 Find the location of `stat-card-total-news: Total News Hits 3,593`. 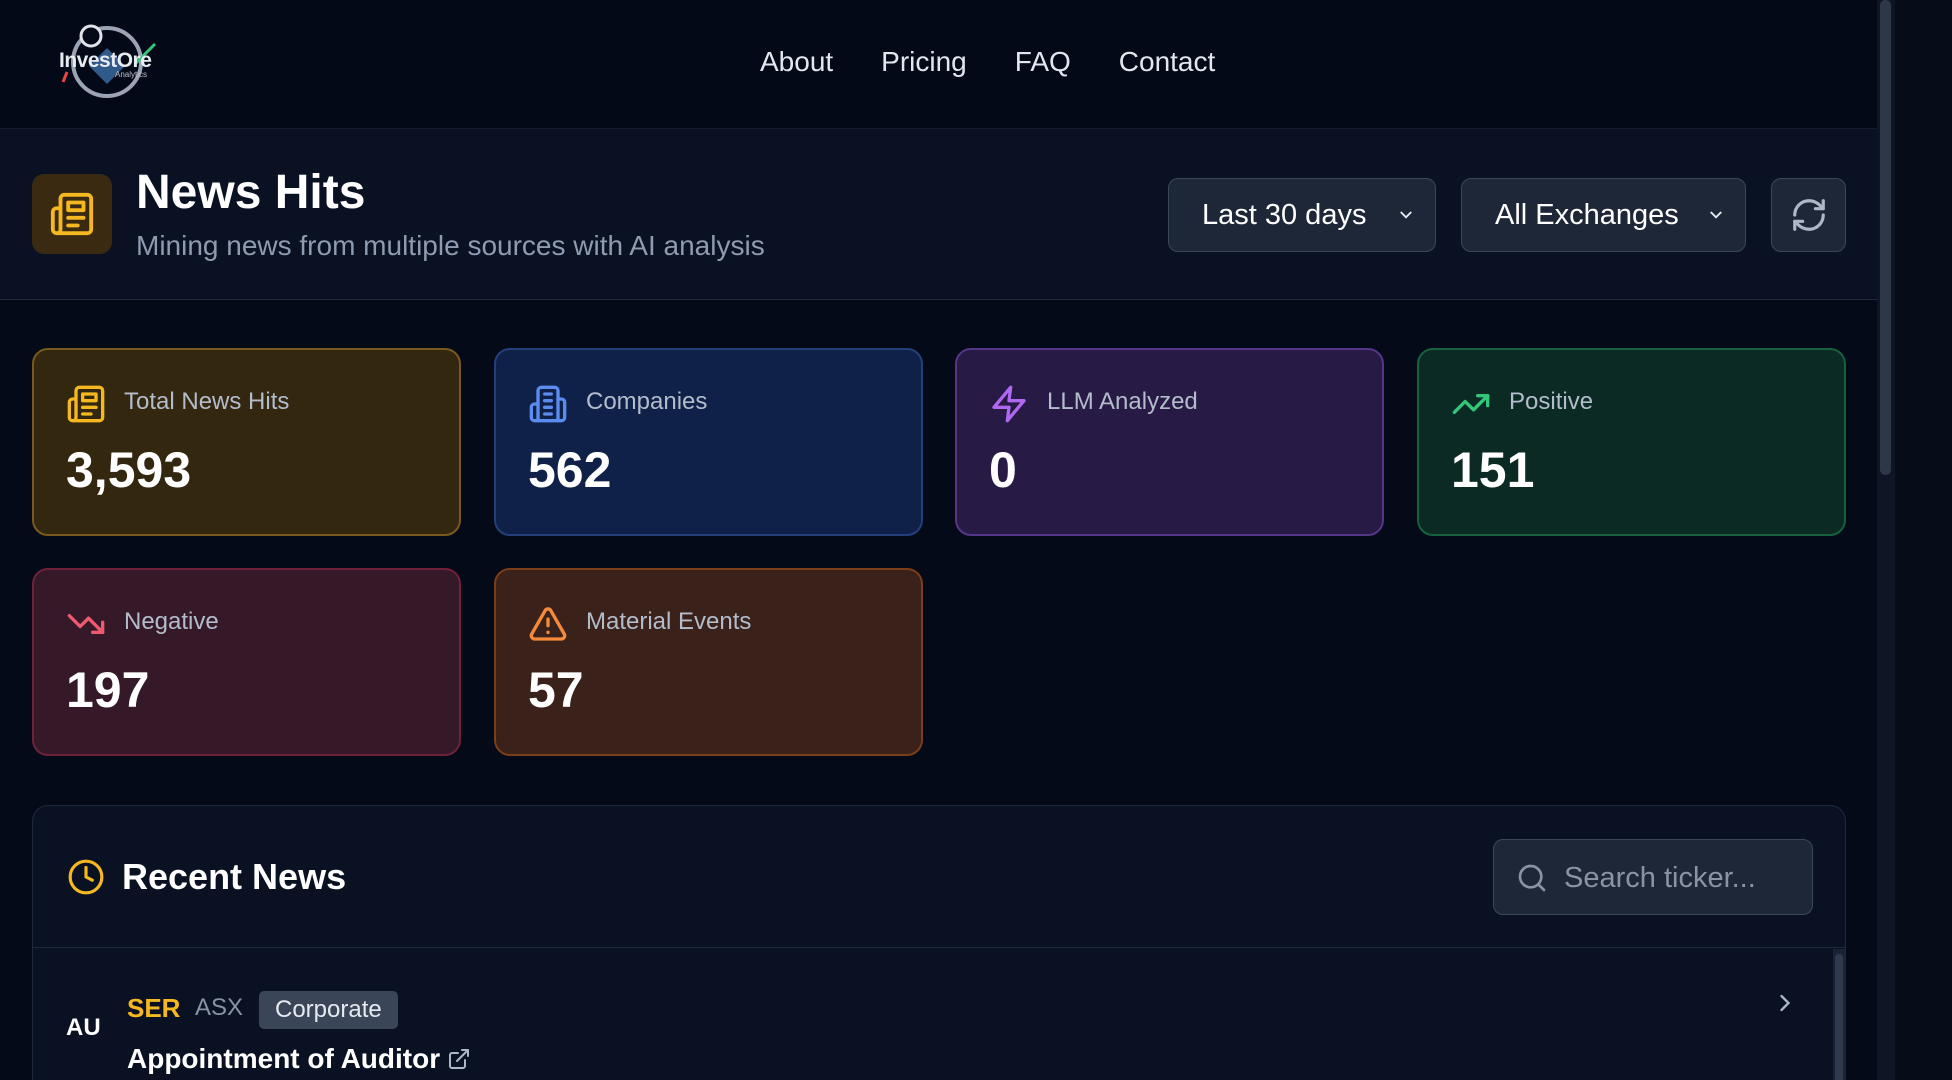

stat-card-total-news: Total News Hits 3,593 is located at coordinates (246, 442).